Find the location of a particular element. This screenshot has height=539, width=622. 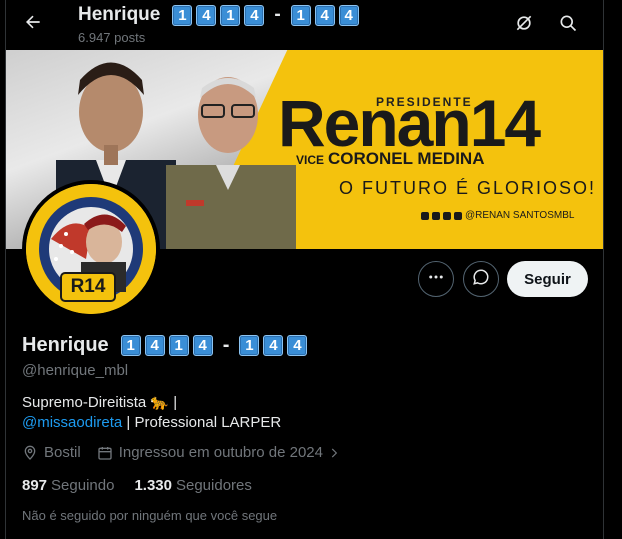

more-icon is located at coordinates (436, 279).